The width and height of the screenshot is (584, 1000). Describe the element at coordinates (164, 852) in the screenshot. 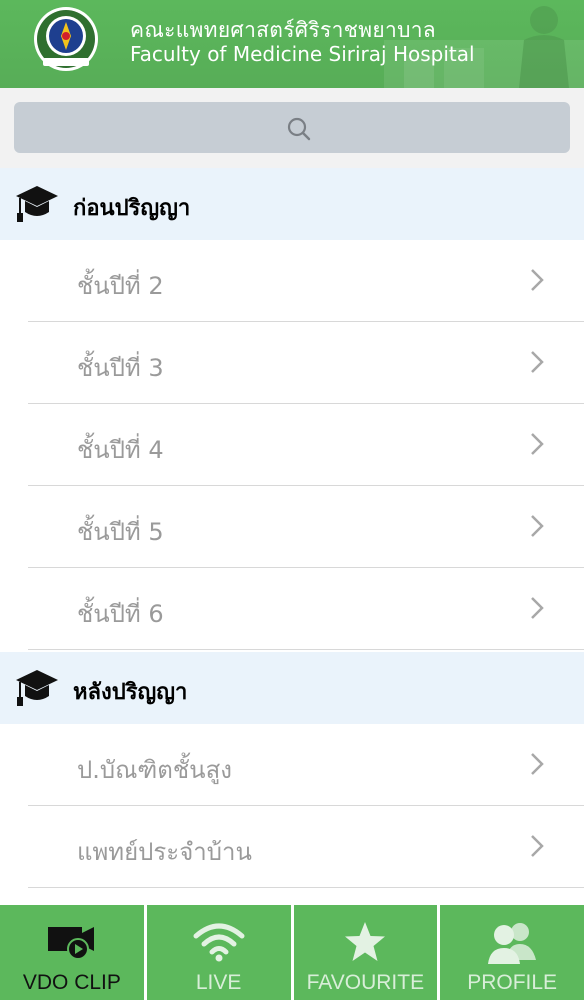

I see `list-item-label: แพทย์ประจำบ้าน` at that location.